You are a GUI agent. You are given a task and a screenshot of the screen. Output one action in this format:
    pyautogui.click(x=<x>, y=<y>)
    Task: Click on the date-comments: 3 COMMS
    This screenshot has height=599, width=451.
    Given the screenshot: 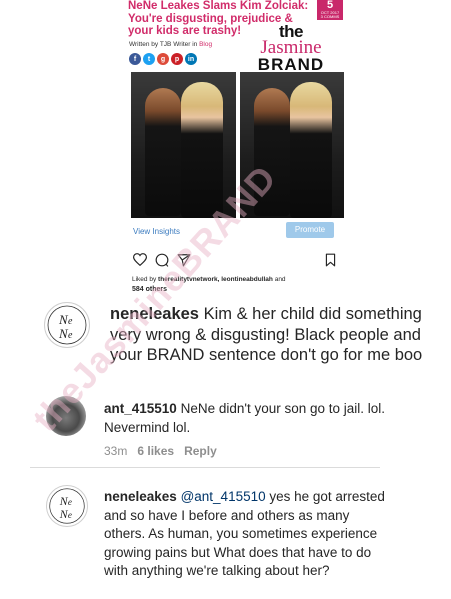 What is the action you would take?
    pyautogui.click(x=330, y=16)
    